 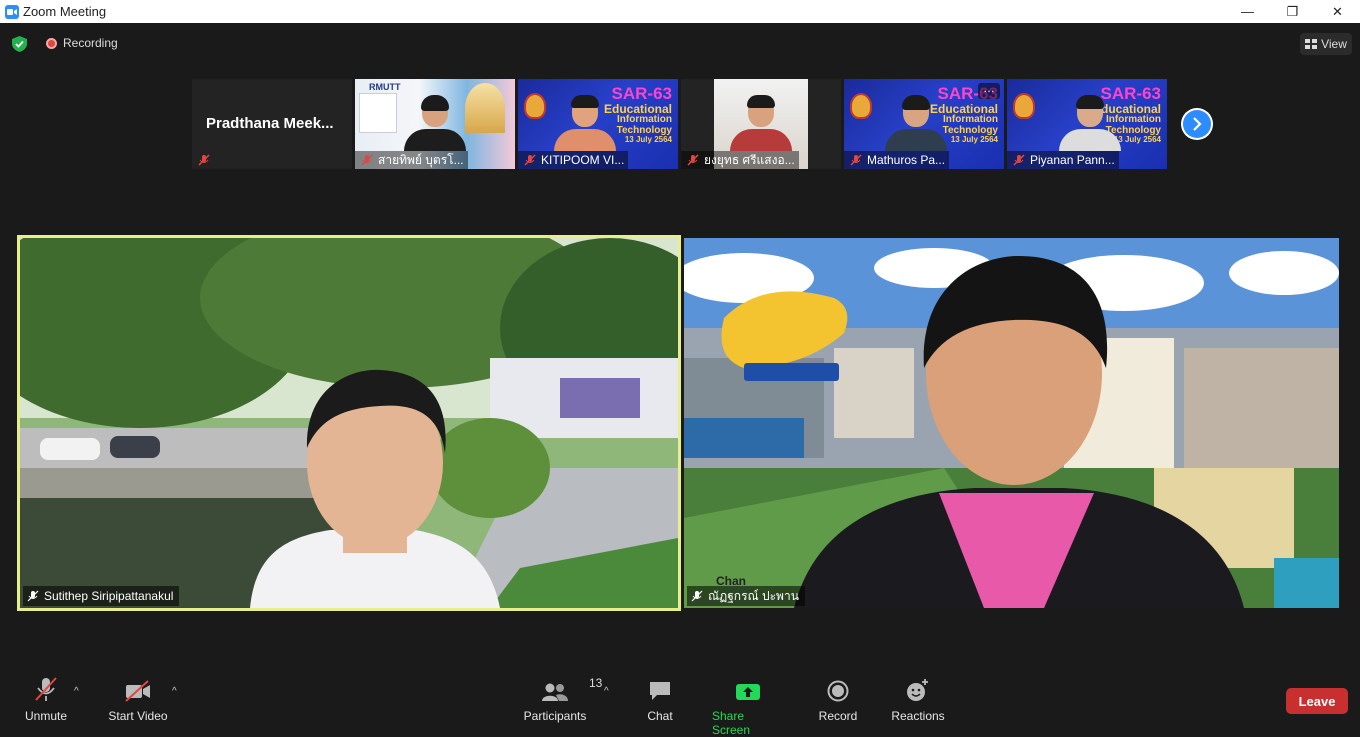 What do you see at coordinates (596, 683) in the screenshot?
I see `participants-count: 13` at bounding box center [596, 683].